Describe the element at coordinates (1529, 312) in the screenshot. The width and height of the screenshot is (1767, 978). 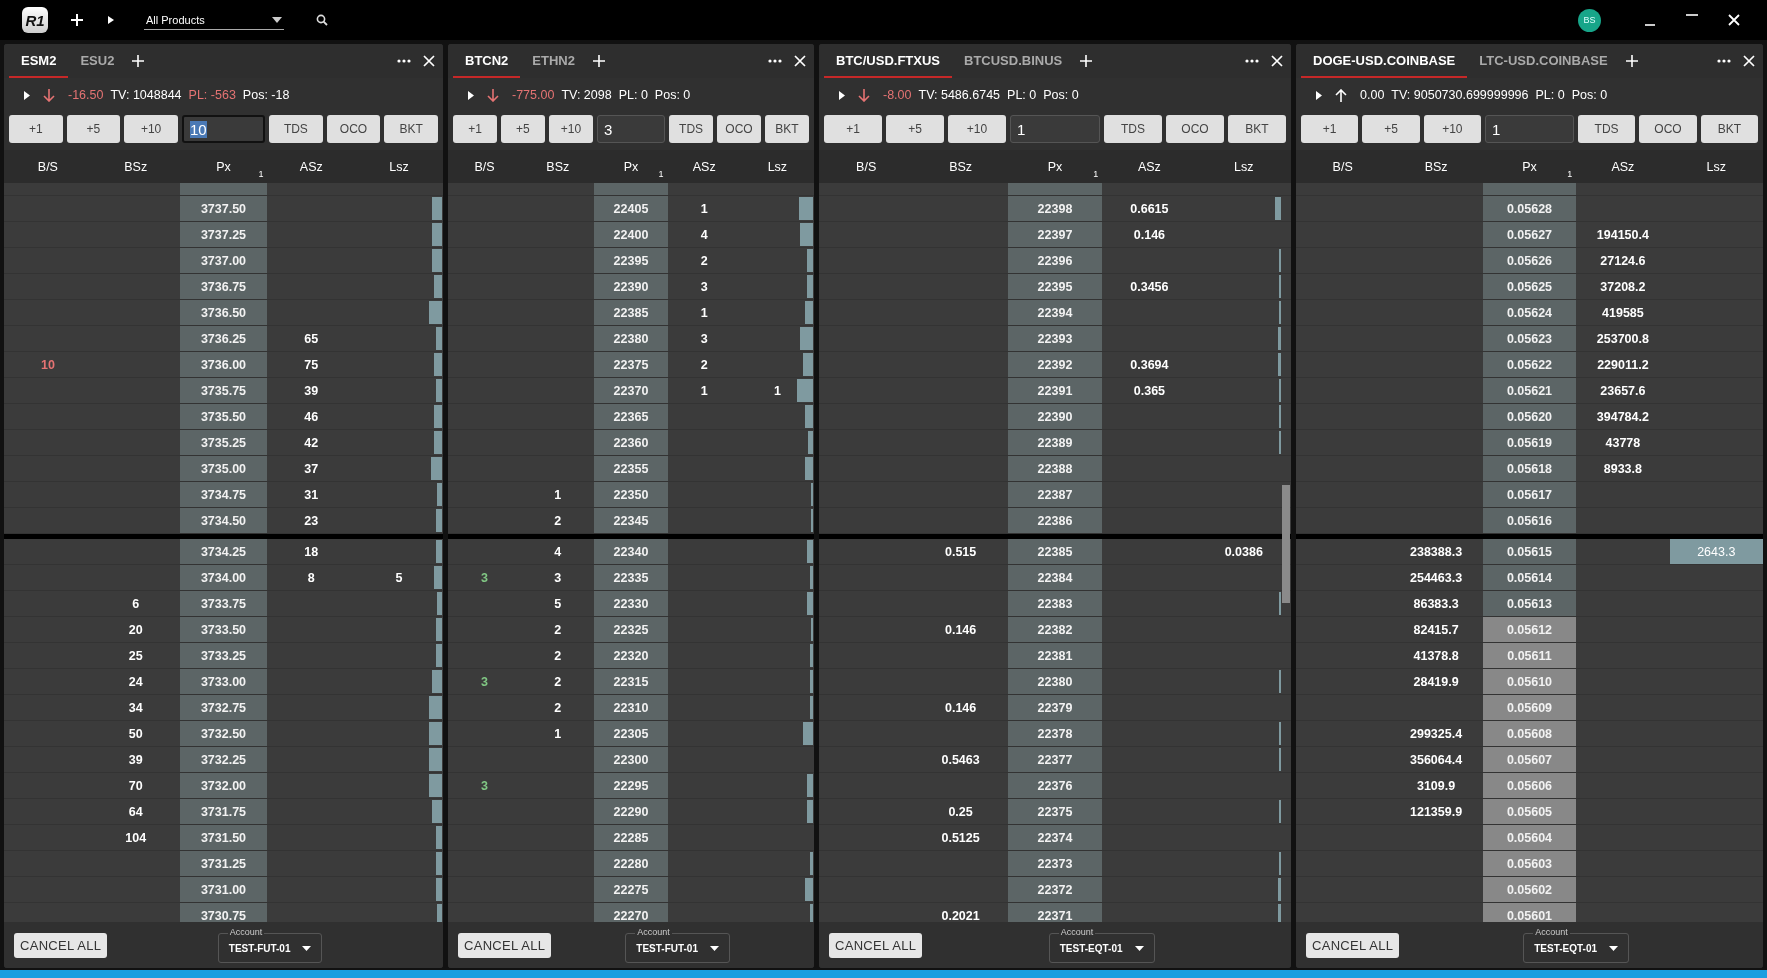
I see `price-cell: 0.05624` at that location.